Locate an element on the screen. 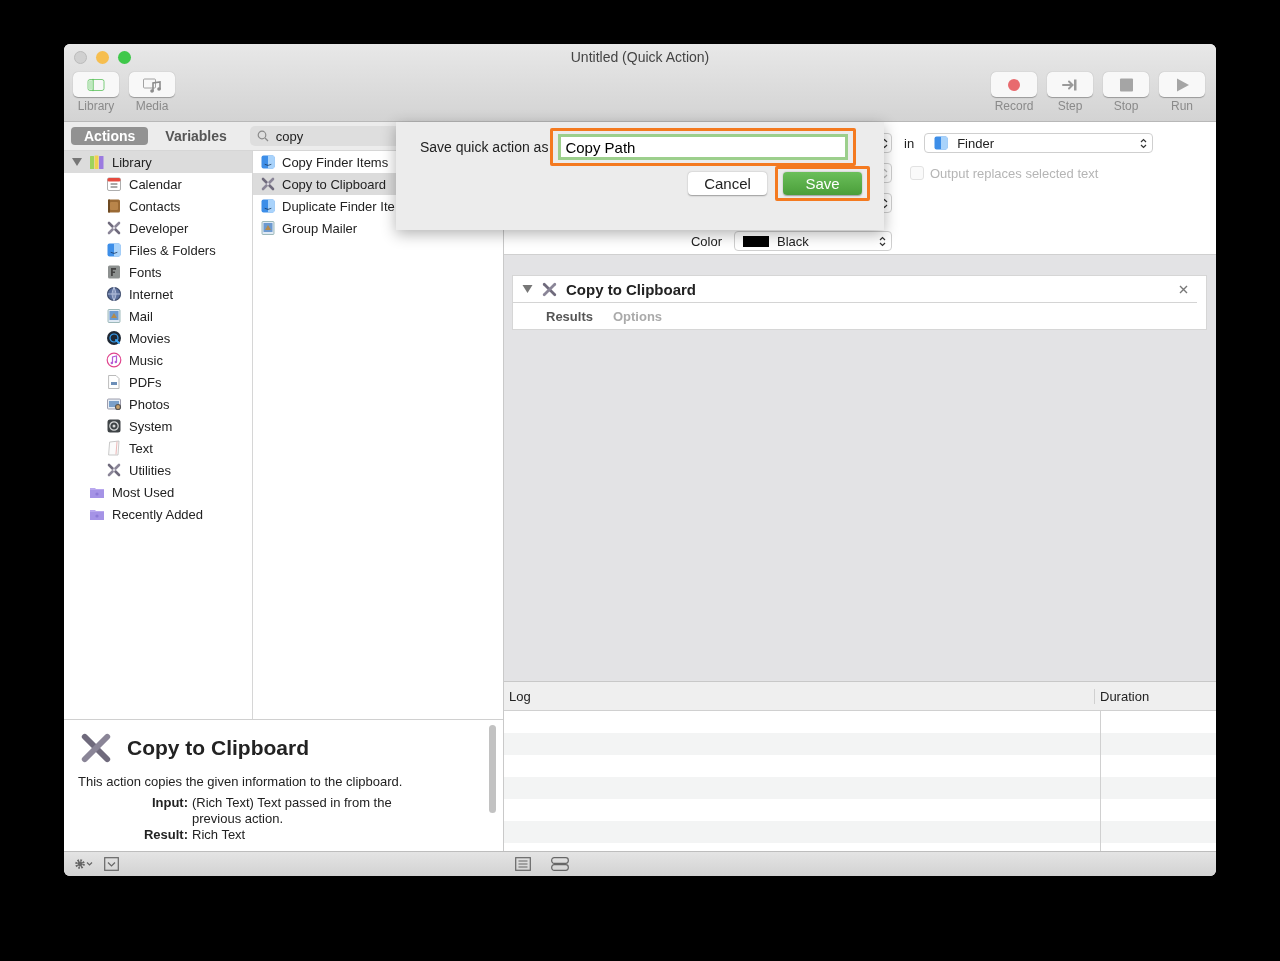 The image size is (1280, 961). library-item: Contacts is located at coordinates (158, 206).